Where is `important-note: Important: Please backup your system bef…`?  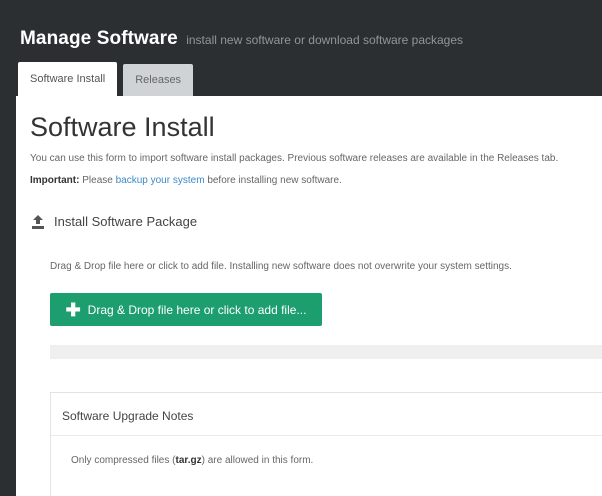
important-note: Important: Please backup your system bef… is located at coordinates (186, 180).